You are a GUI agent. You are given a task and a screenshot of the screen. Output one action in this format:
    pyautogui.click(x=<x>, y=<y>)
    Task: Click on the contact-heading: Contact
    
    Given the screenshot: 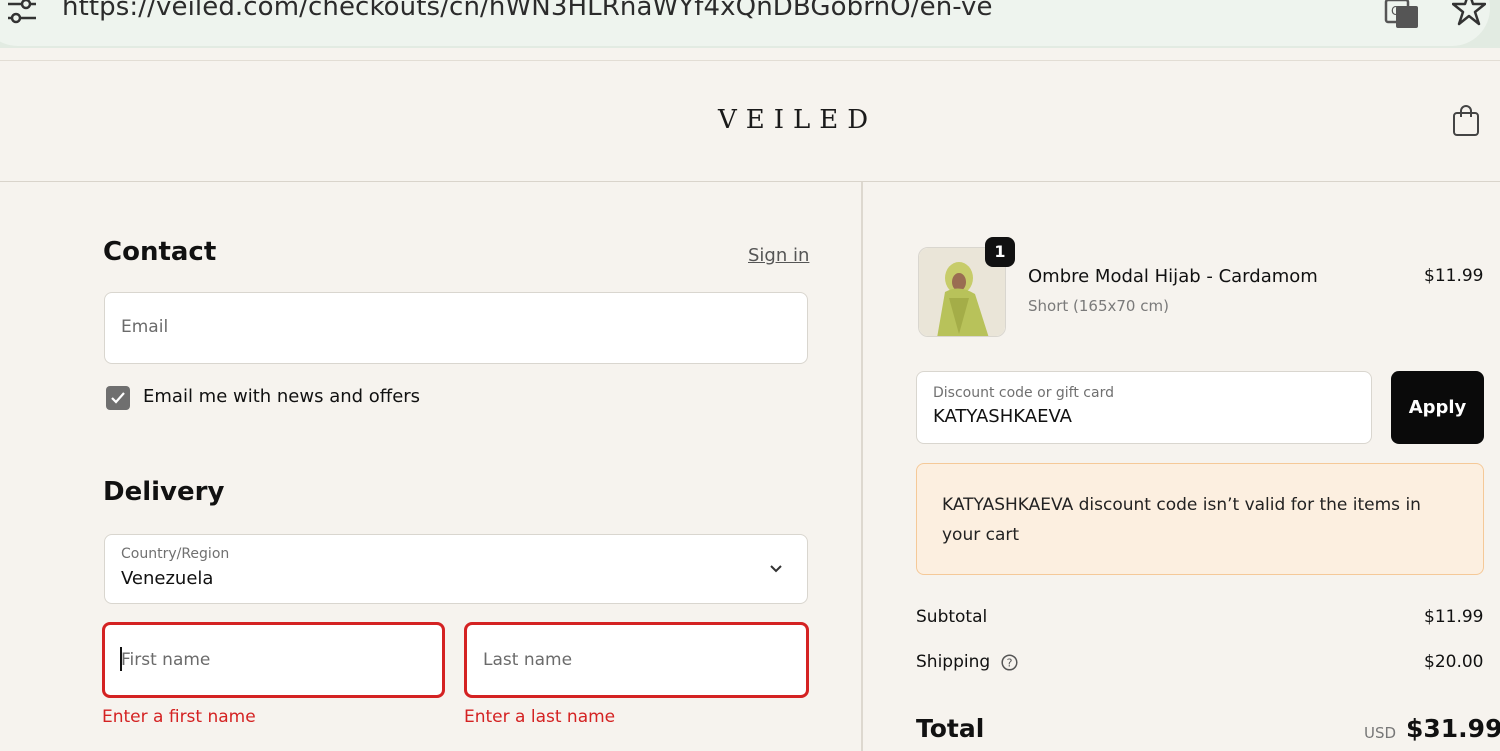 What is the action you would take?
    pyautogui.click(x=160, y=252)
    